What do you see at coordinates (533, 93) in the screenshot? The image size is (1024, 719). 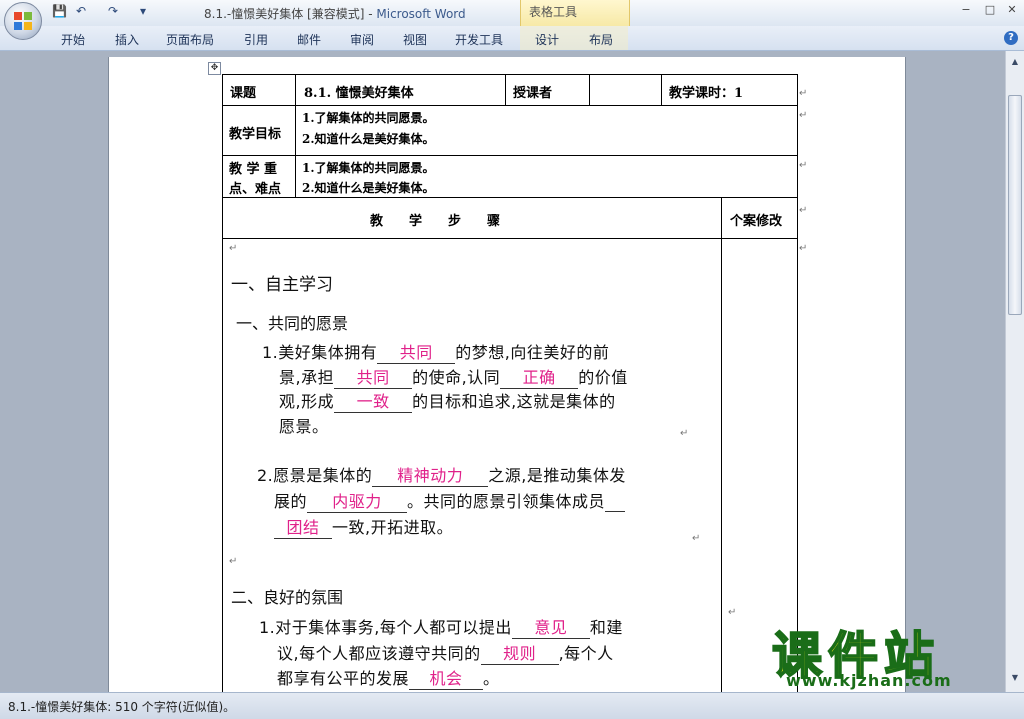 I see `teacher-label: 授课者` at bounding box center [533, 93].